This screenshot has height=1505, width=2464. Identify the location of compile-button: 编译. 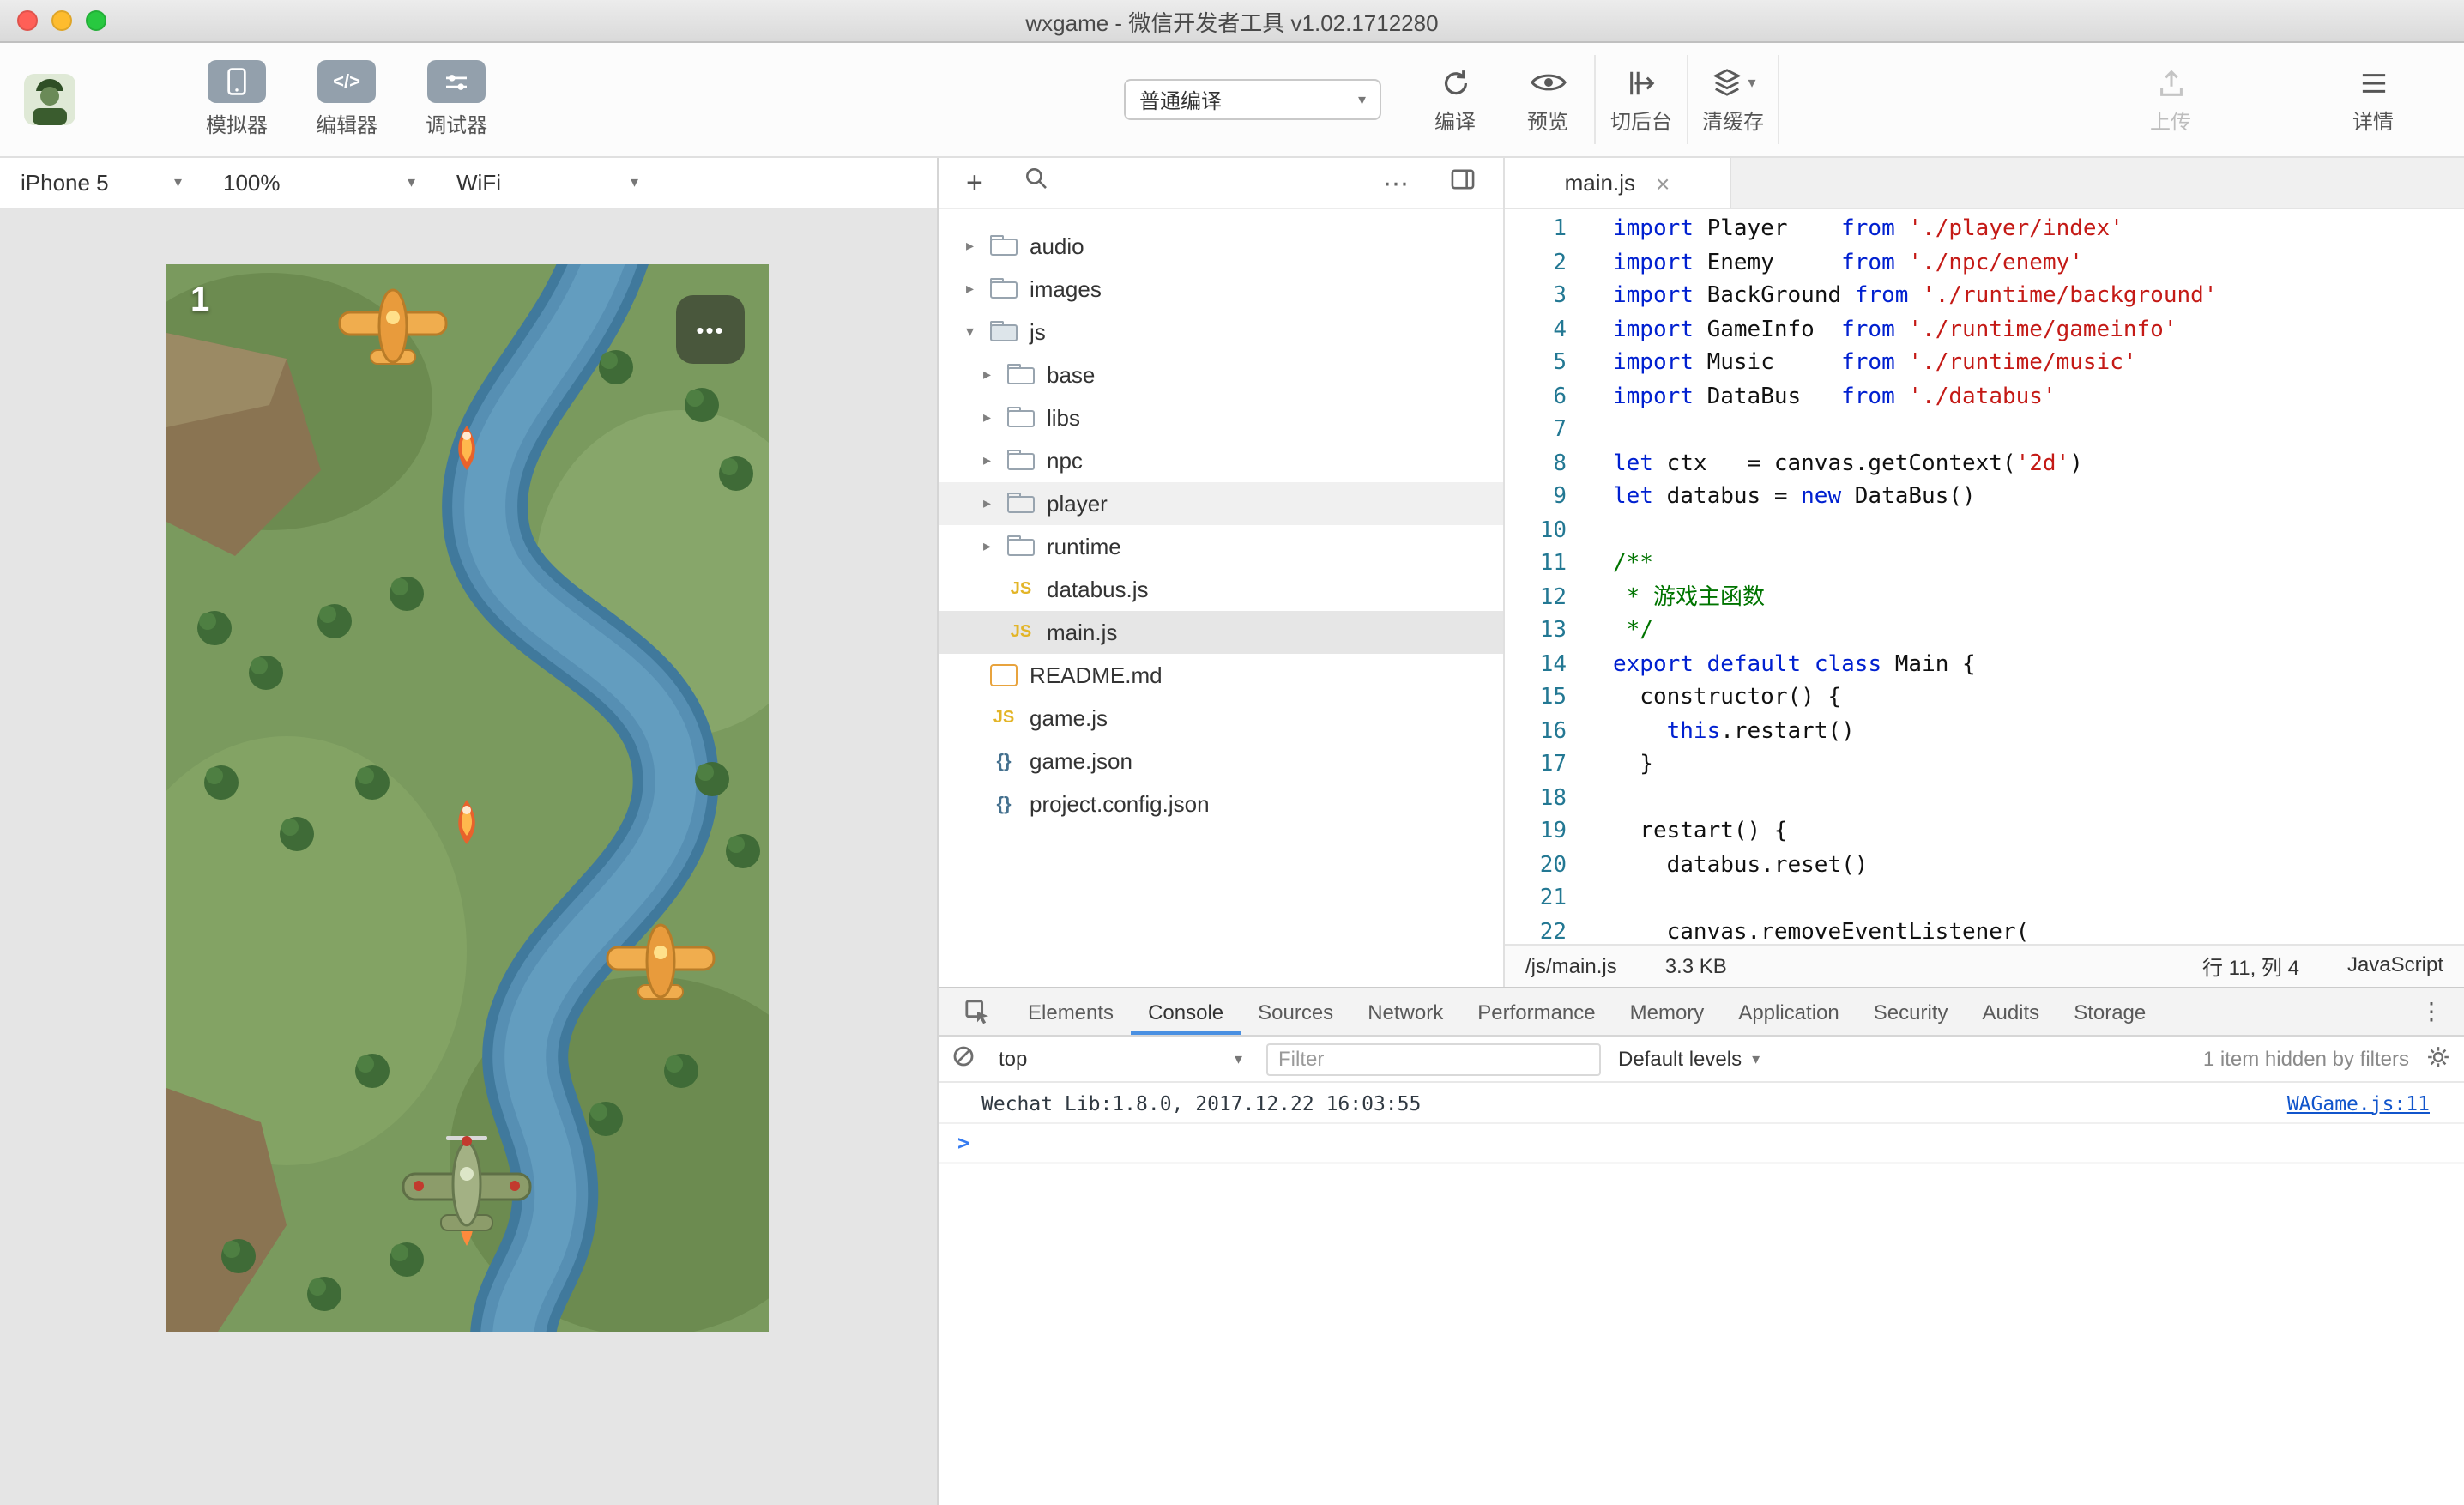
(1455, 99).